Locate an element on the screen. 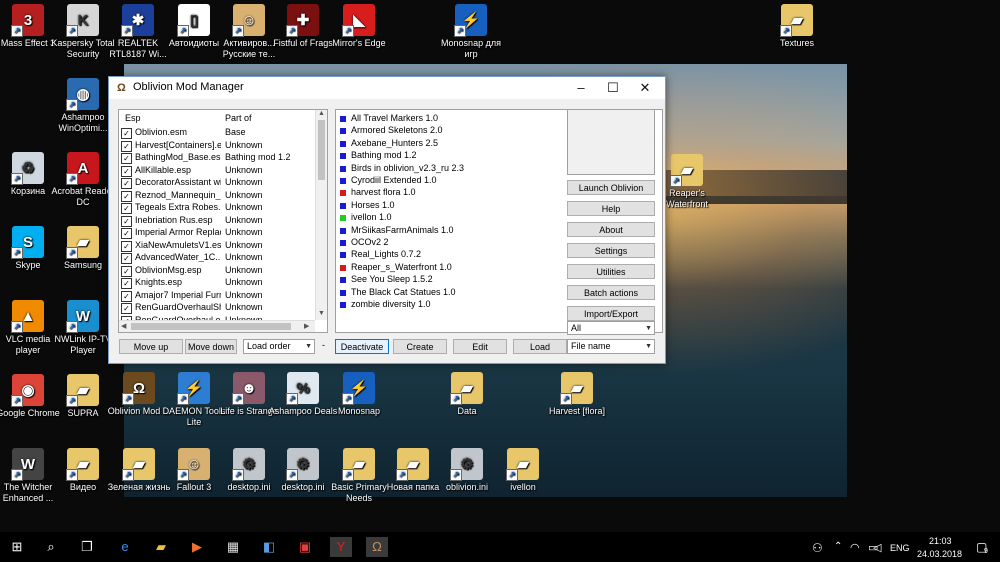 The height and width of the screenshot is (562, 1000). batch-actionsbutton: Batch actions is located at coordinates (611, 292).